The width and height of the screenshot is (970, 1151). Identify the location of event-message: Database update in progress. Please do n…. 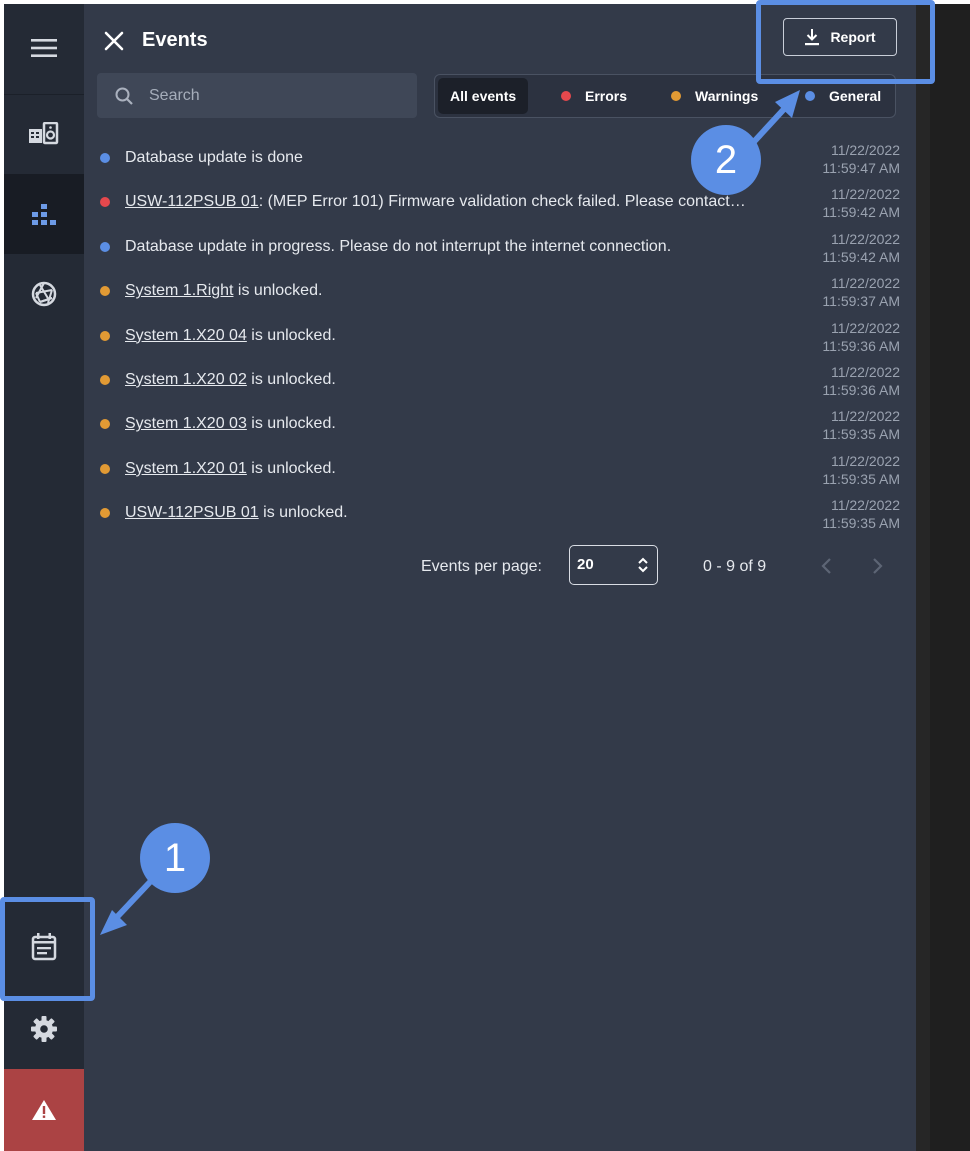
(459, 247).